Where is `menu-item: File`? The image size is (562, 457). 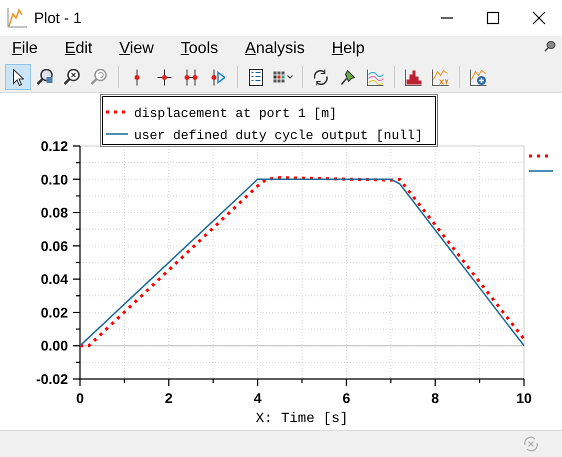
menu-item: File is located at coordinates (25, 49).